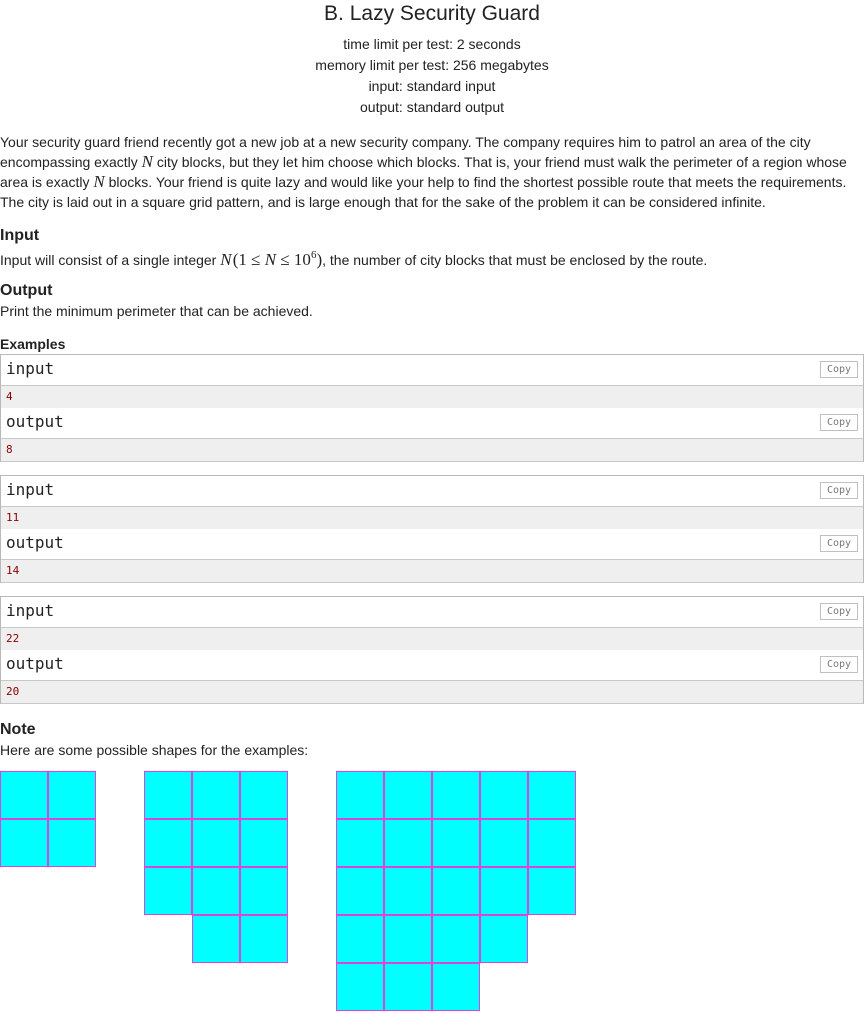  Describe the element at coordinates (432, 571) in the screenshot. I see `example-output-data: 14` at that location.